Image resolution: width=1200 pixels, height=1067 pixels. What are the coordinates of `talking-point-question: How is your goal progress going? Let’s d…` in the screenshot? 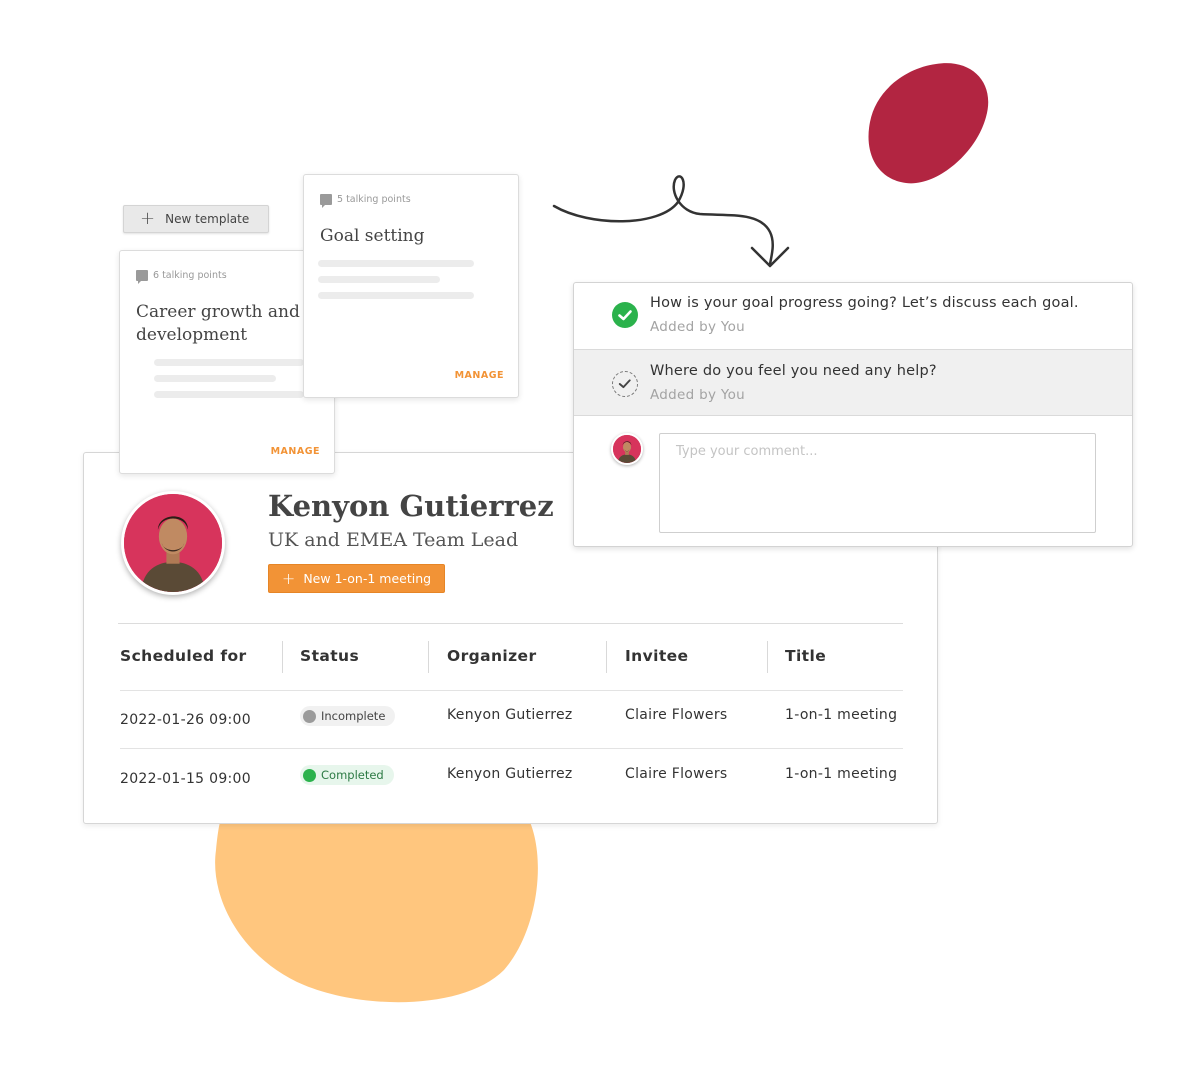 It's located at (864, 303).